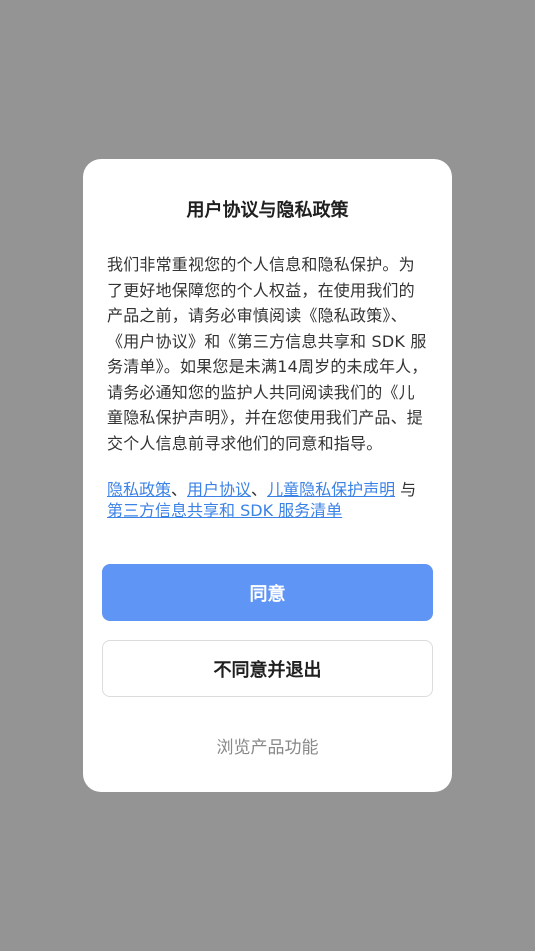 This screenshot has width=535, height=951. I want to click on agree-button: 同意, so click(267, 592).